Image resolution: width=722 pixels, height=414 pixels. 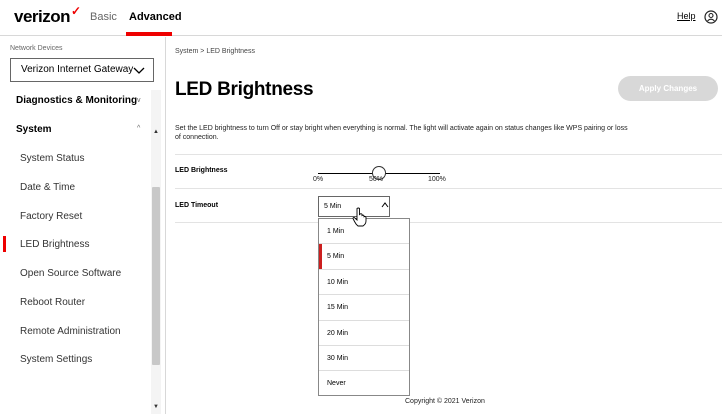 What do you see at coordinates (155, 17) in the screenshot?
I see `tab-advanced: Advanced` at bounding box center [155, 17].